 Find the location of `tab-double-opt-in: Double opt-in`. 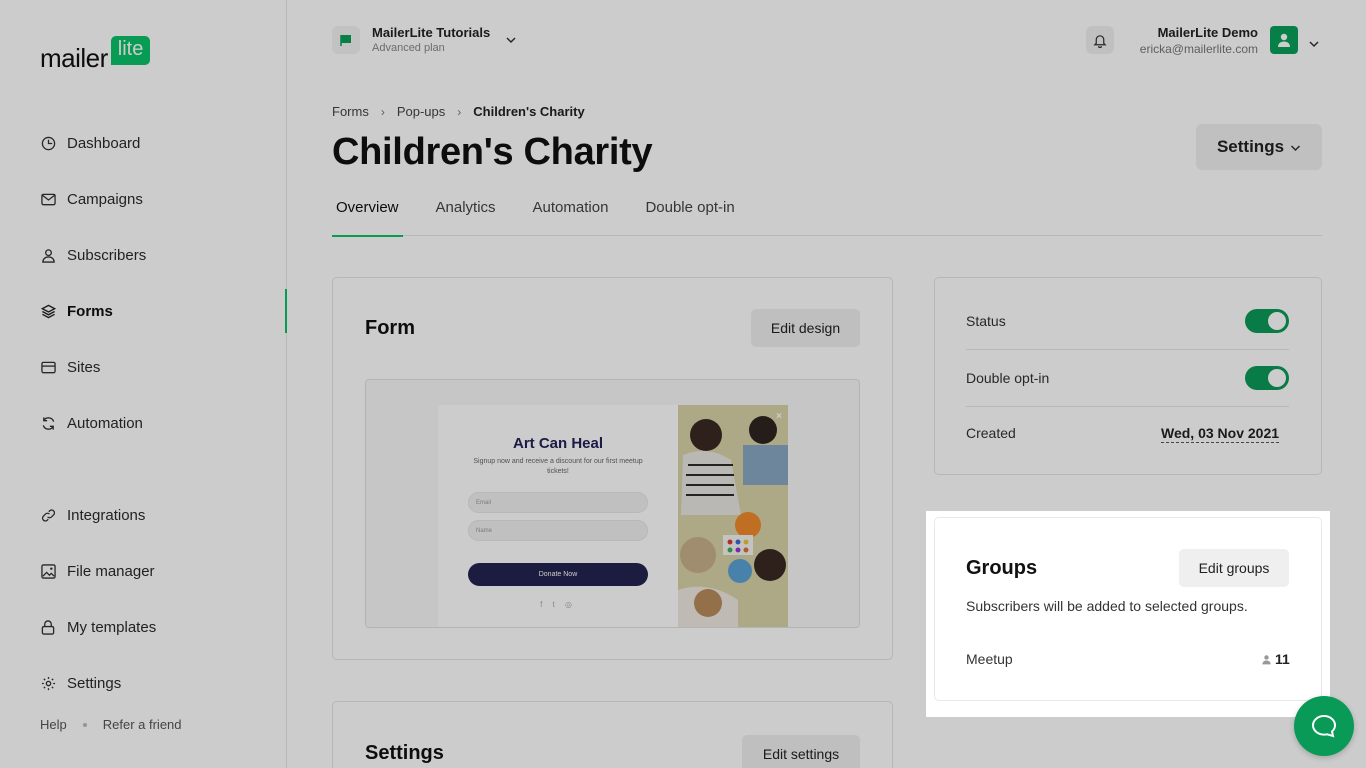

tab-double-opt-in: Double opt-in is located at coordinates (689, 217).